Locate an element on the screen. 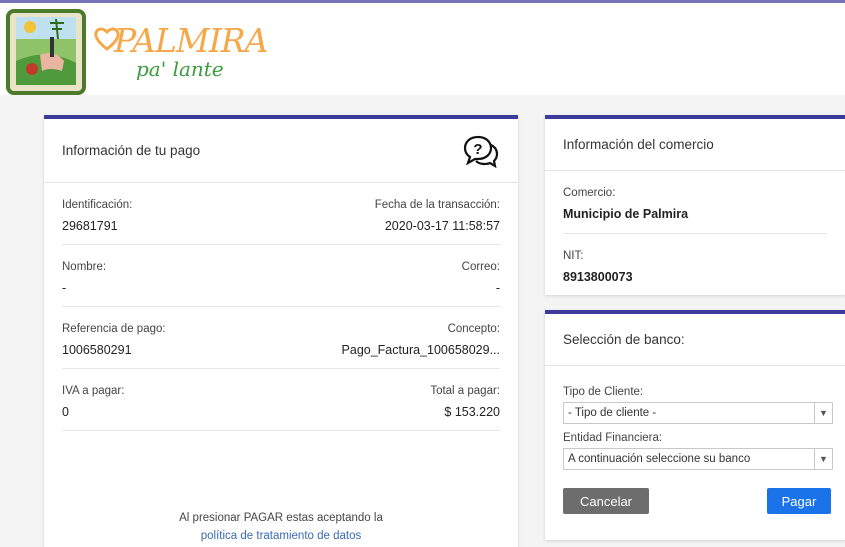  client-type-select: - Tipo de cliente - ▼ is located at coordinates (698, 413).